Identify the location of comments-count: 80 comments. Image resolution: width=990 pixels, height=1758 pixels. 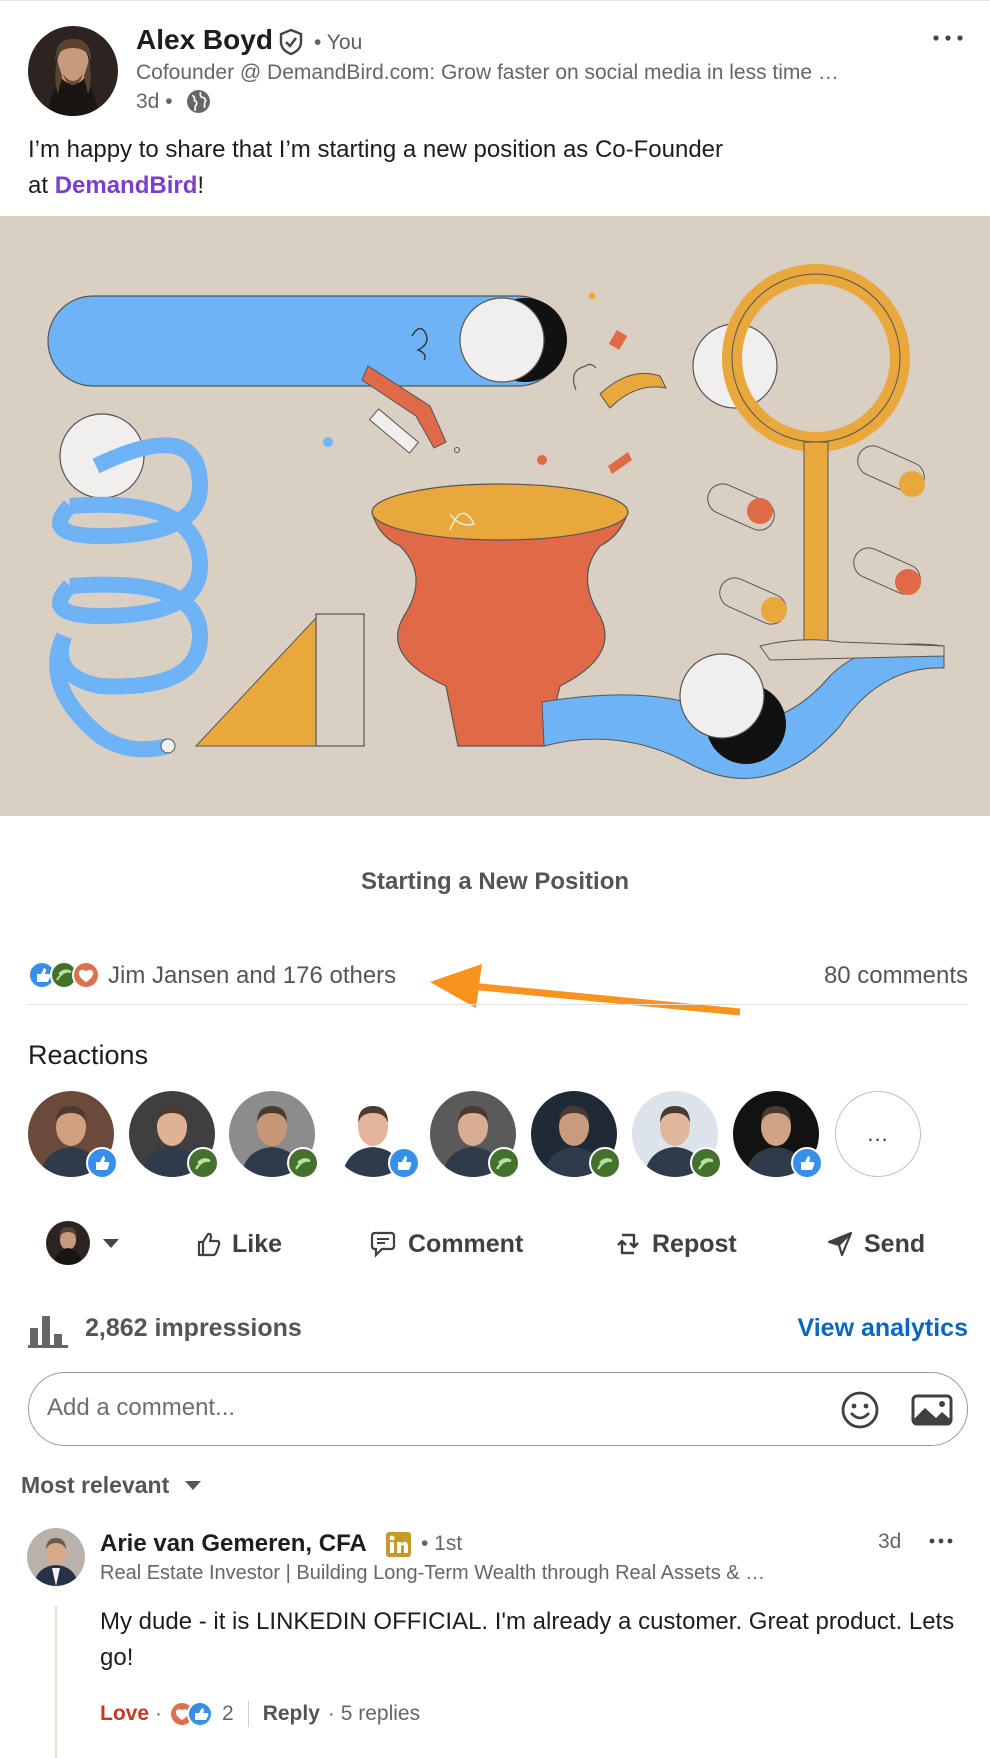
(896, 976).